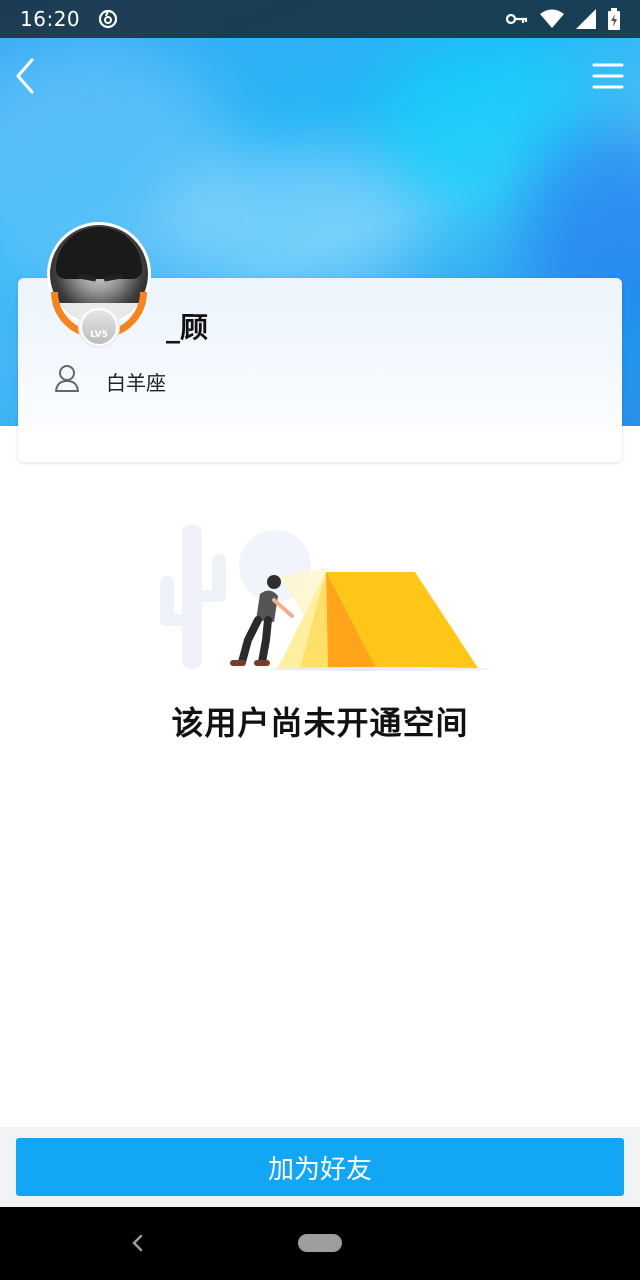  Describe the element at coordinates (136, 383) in the screenshot. I see `constellation-label: 白羊座` at that location.